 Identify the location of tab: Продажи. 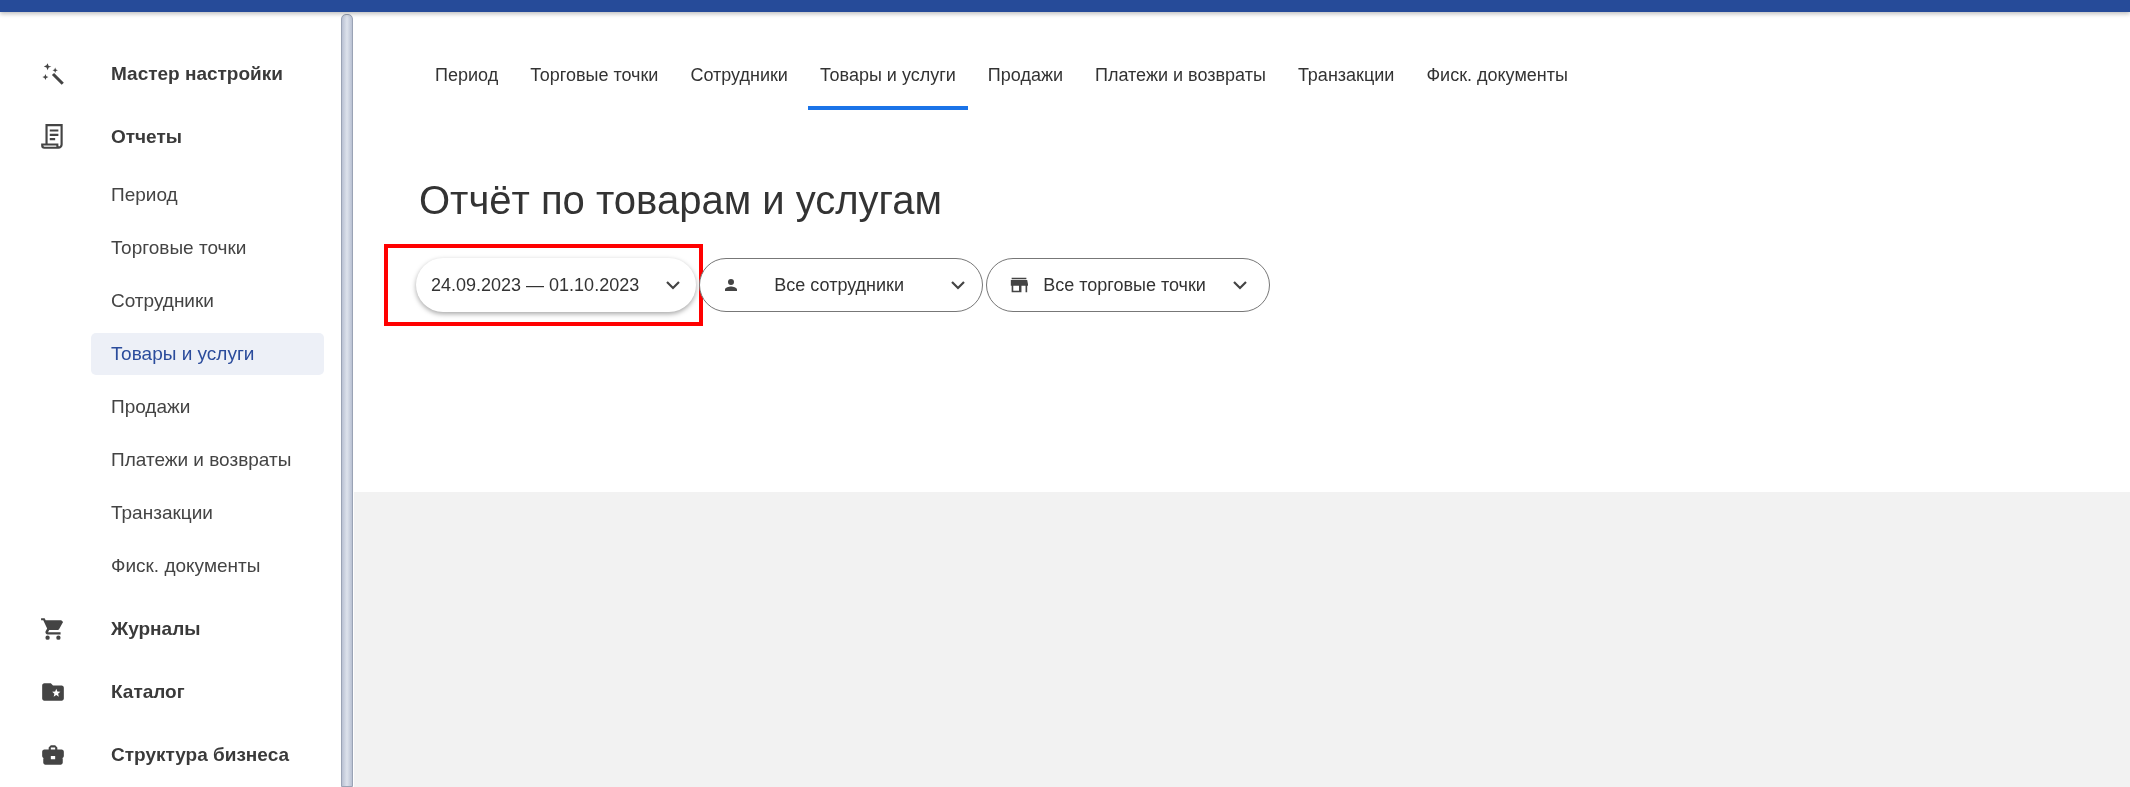
(1025, 77).